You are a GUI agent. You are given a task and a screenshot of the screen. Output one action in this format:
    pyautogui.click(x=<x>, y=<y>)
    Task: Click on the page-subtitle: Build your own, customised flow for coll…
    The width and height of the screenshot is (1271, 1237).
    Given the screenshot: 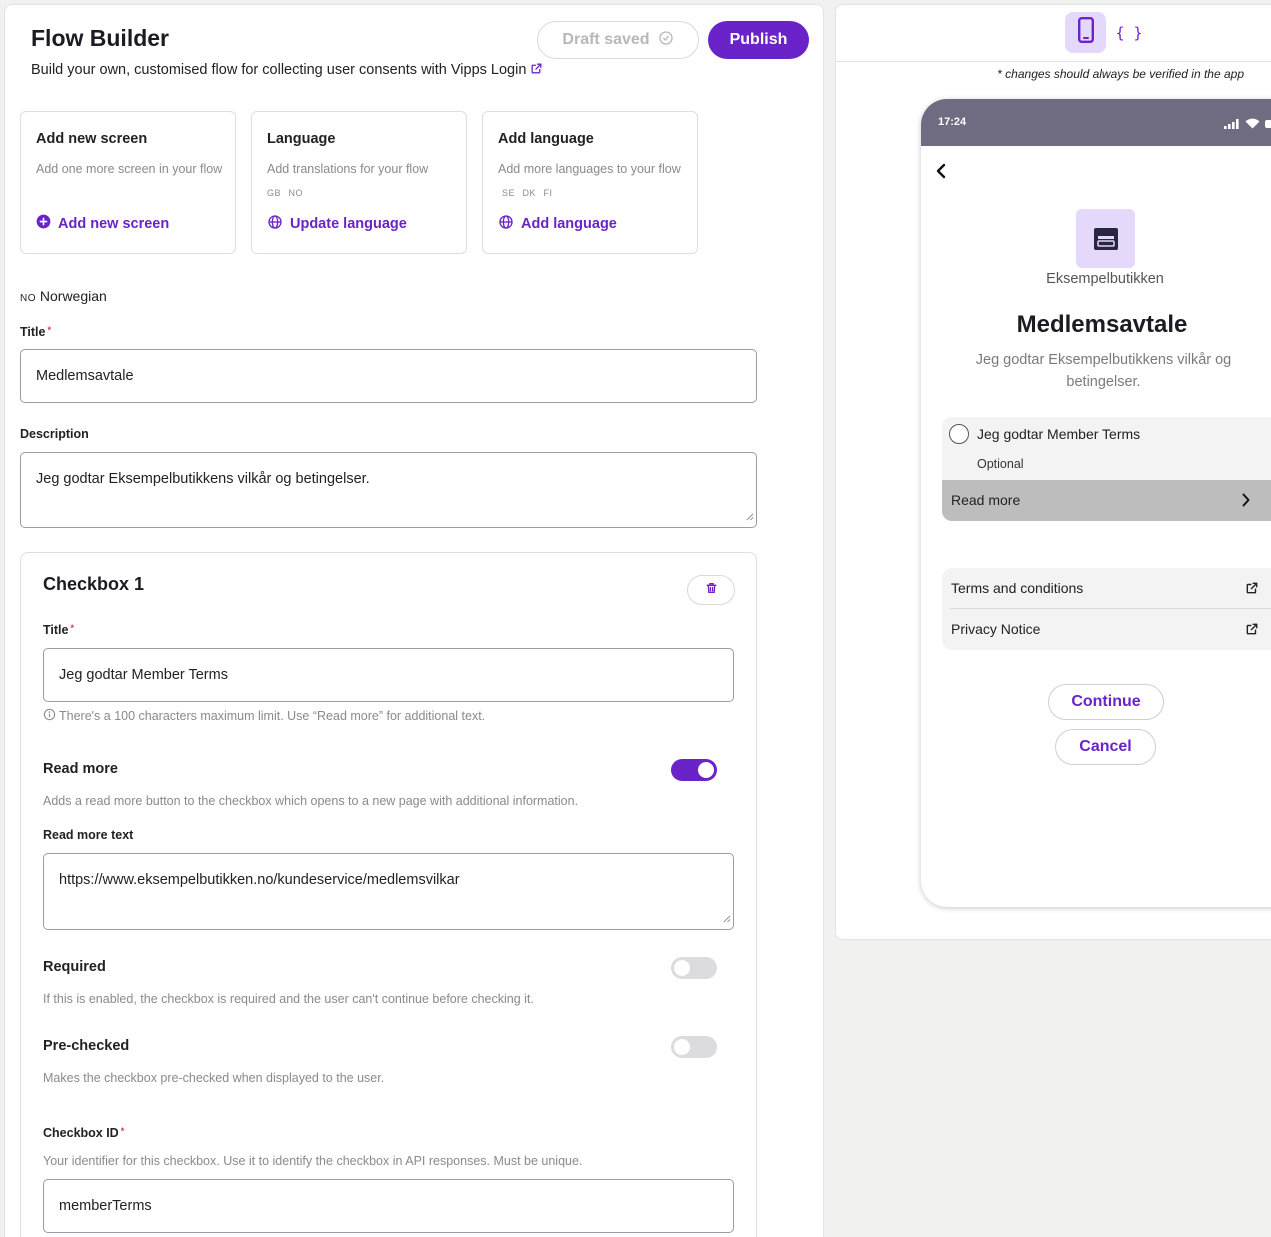 What is the action you would take?
    pyautogui.click(x=287, y=70)
    